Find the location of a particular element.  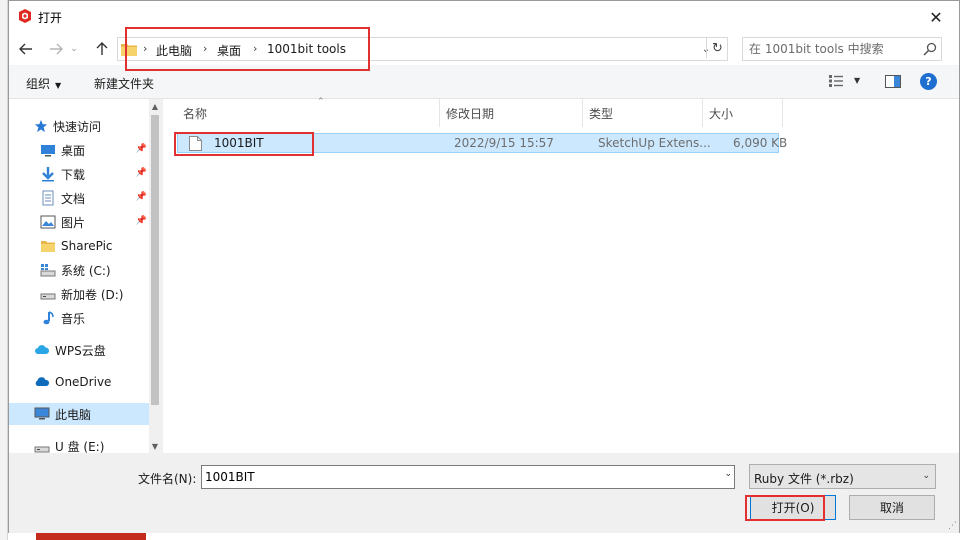

sidebar-item-music: 音乐 is located at coordinates (79, 318).